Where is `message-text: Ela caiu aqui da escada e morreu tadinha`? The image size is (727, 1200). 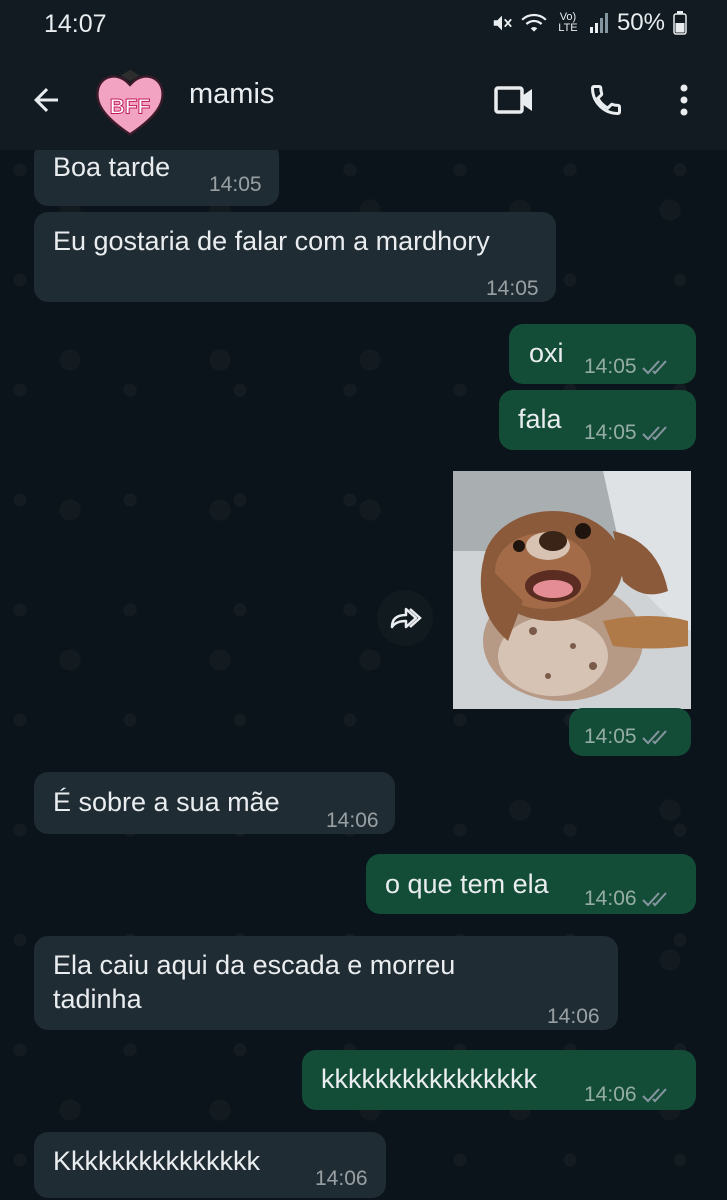
message-text: Ela caiu aqui da escada e morreu tadinha is located at coordinates (254, 982).